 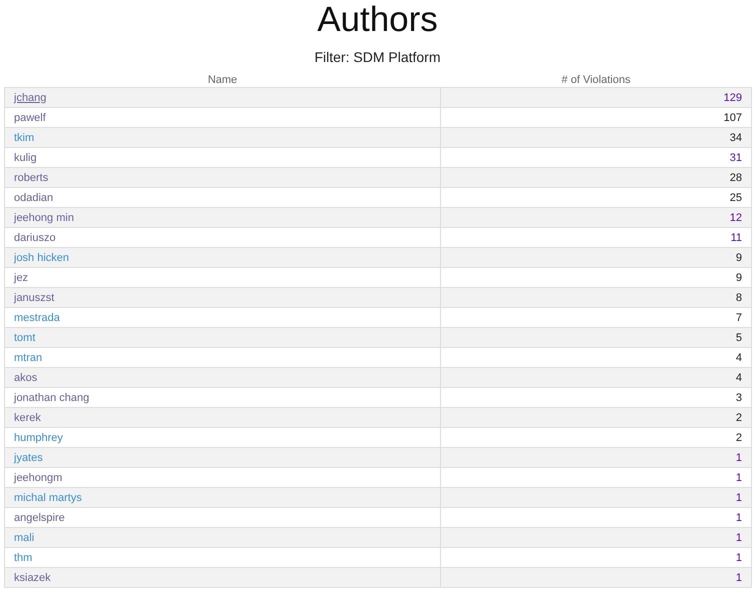 What do you see at coordinates (31, 178) in the screenshot?
I see `author-link: roberts` at bounding box center [31, 178].